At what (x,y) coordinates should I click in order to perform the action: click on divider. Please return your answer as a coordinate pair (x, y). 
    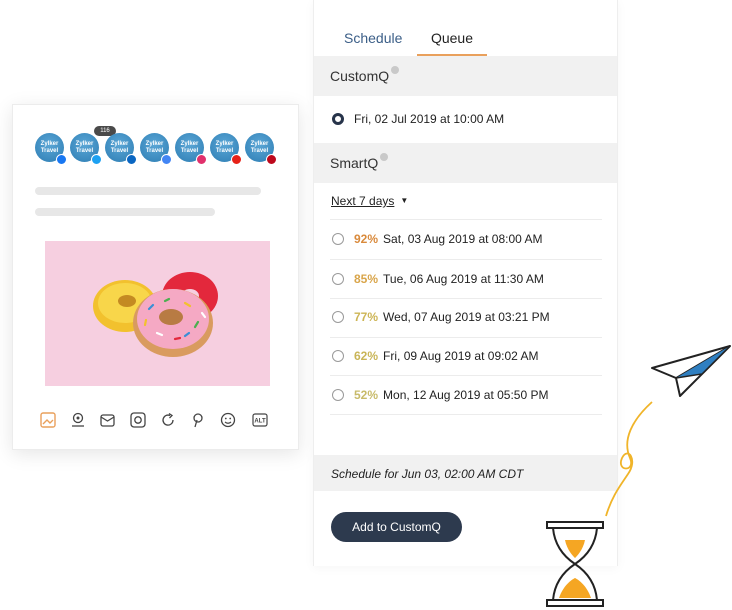
    Looking at the image, I should click on (466, 414).